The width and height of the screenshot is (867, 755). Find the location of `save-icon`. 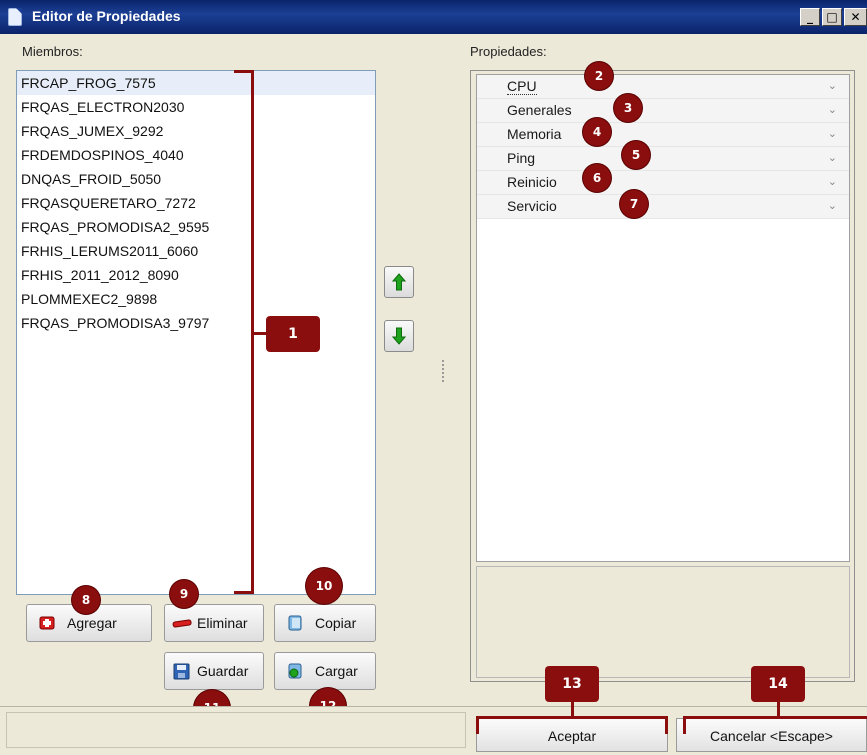

save-icon is located at coordinates (182, 671).